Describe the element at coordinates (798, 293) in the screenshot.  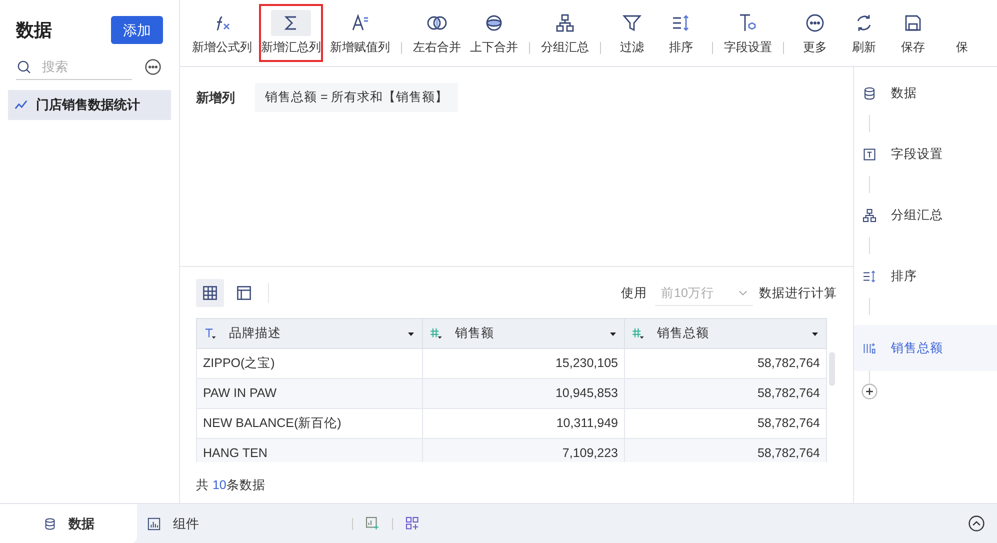
I see `calc-label: 数据进行计算` at that location.